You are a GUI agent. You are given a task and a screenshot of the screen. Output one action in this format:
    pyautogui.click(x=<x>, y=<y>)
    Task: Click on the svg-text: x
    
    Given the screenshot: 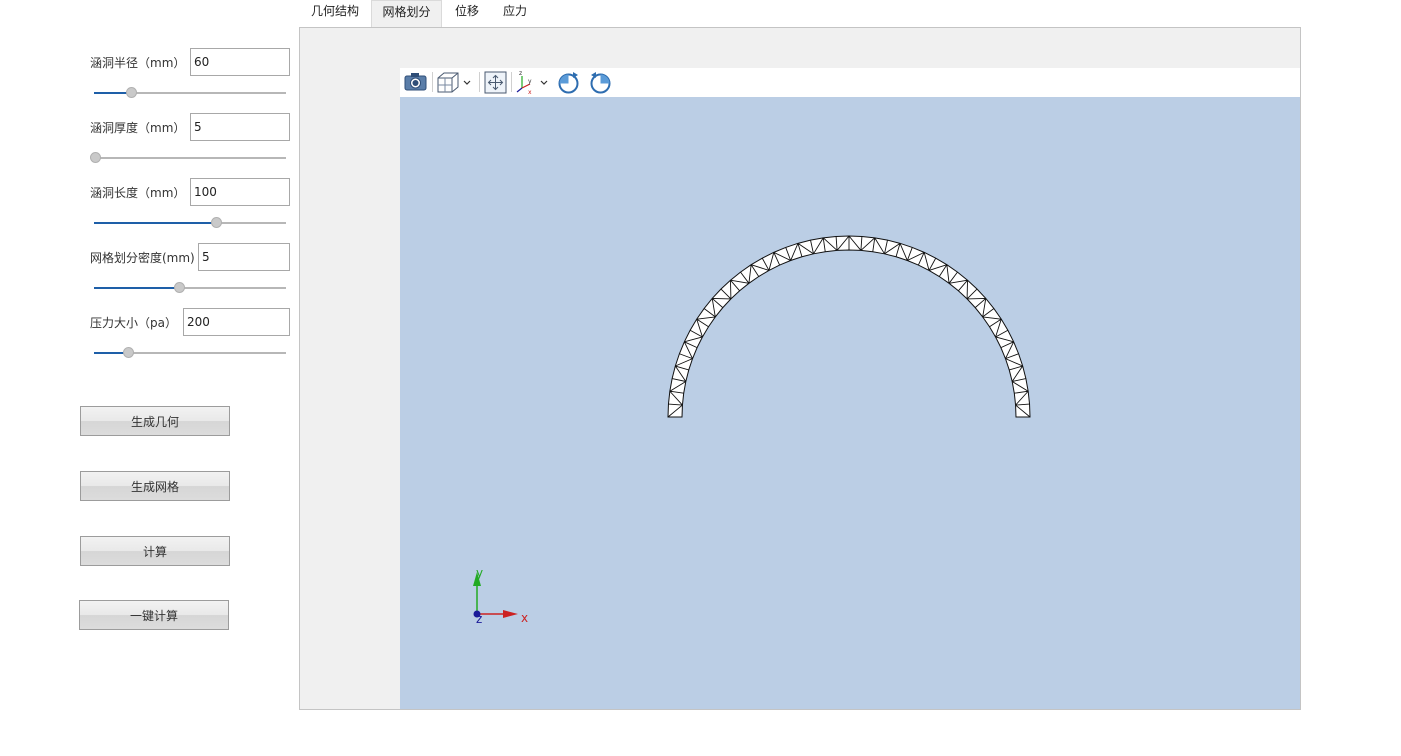 What is the action you would take?
    pyautogui.click(x=530, y=92)
    